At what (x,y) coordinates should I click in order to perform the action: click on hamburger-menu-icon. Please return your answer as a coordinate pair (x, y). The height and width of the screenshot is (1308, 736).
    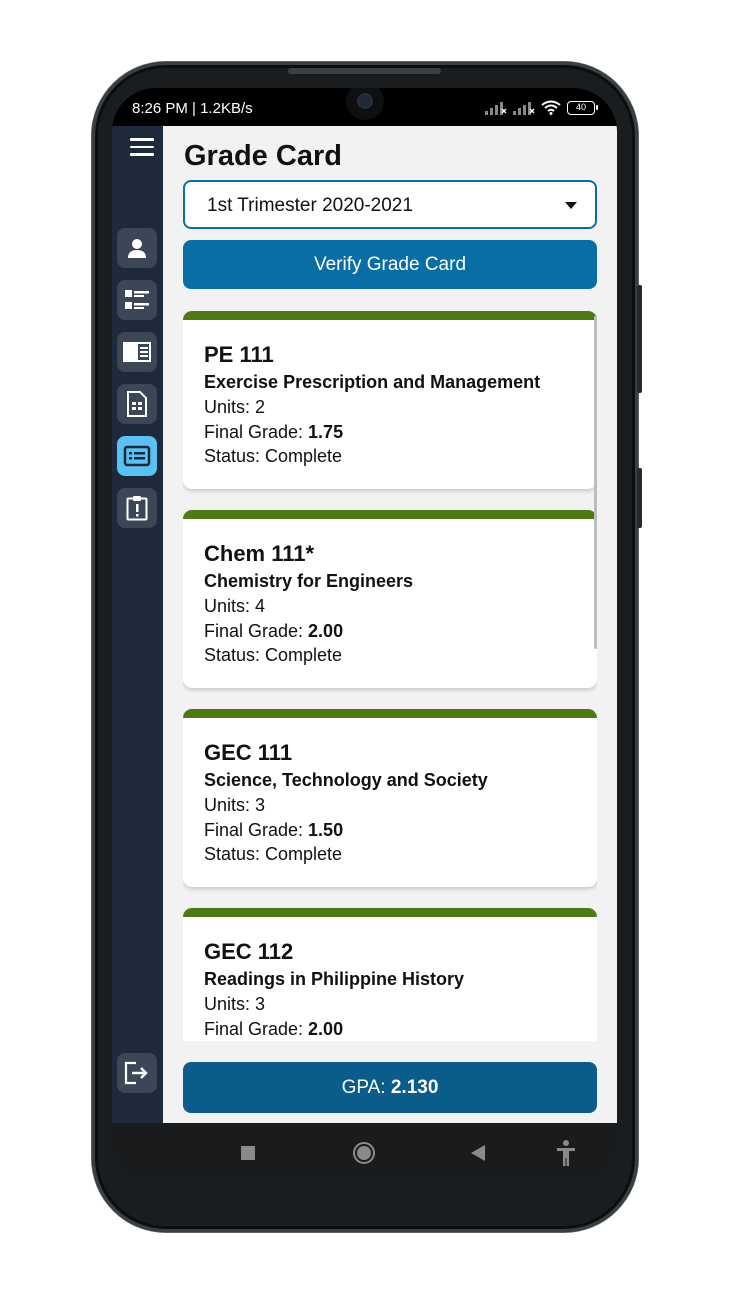
    Looking at the image, I should click on (142, 147).